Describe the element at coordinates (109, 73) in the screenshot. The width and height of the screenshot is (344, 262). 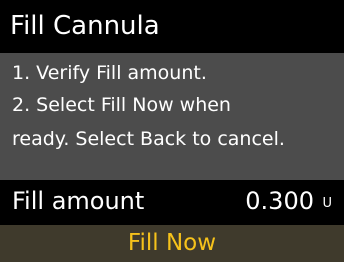
I see `instruction-line-1: 1. Verify Fill amount.` at that location.